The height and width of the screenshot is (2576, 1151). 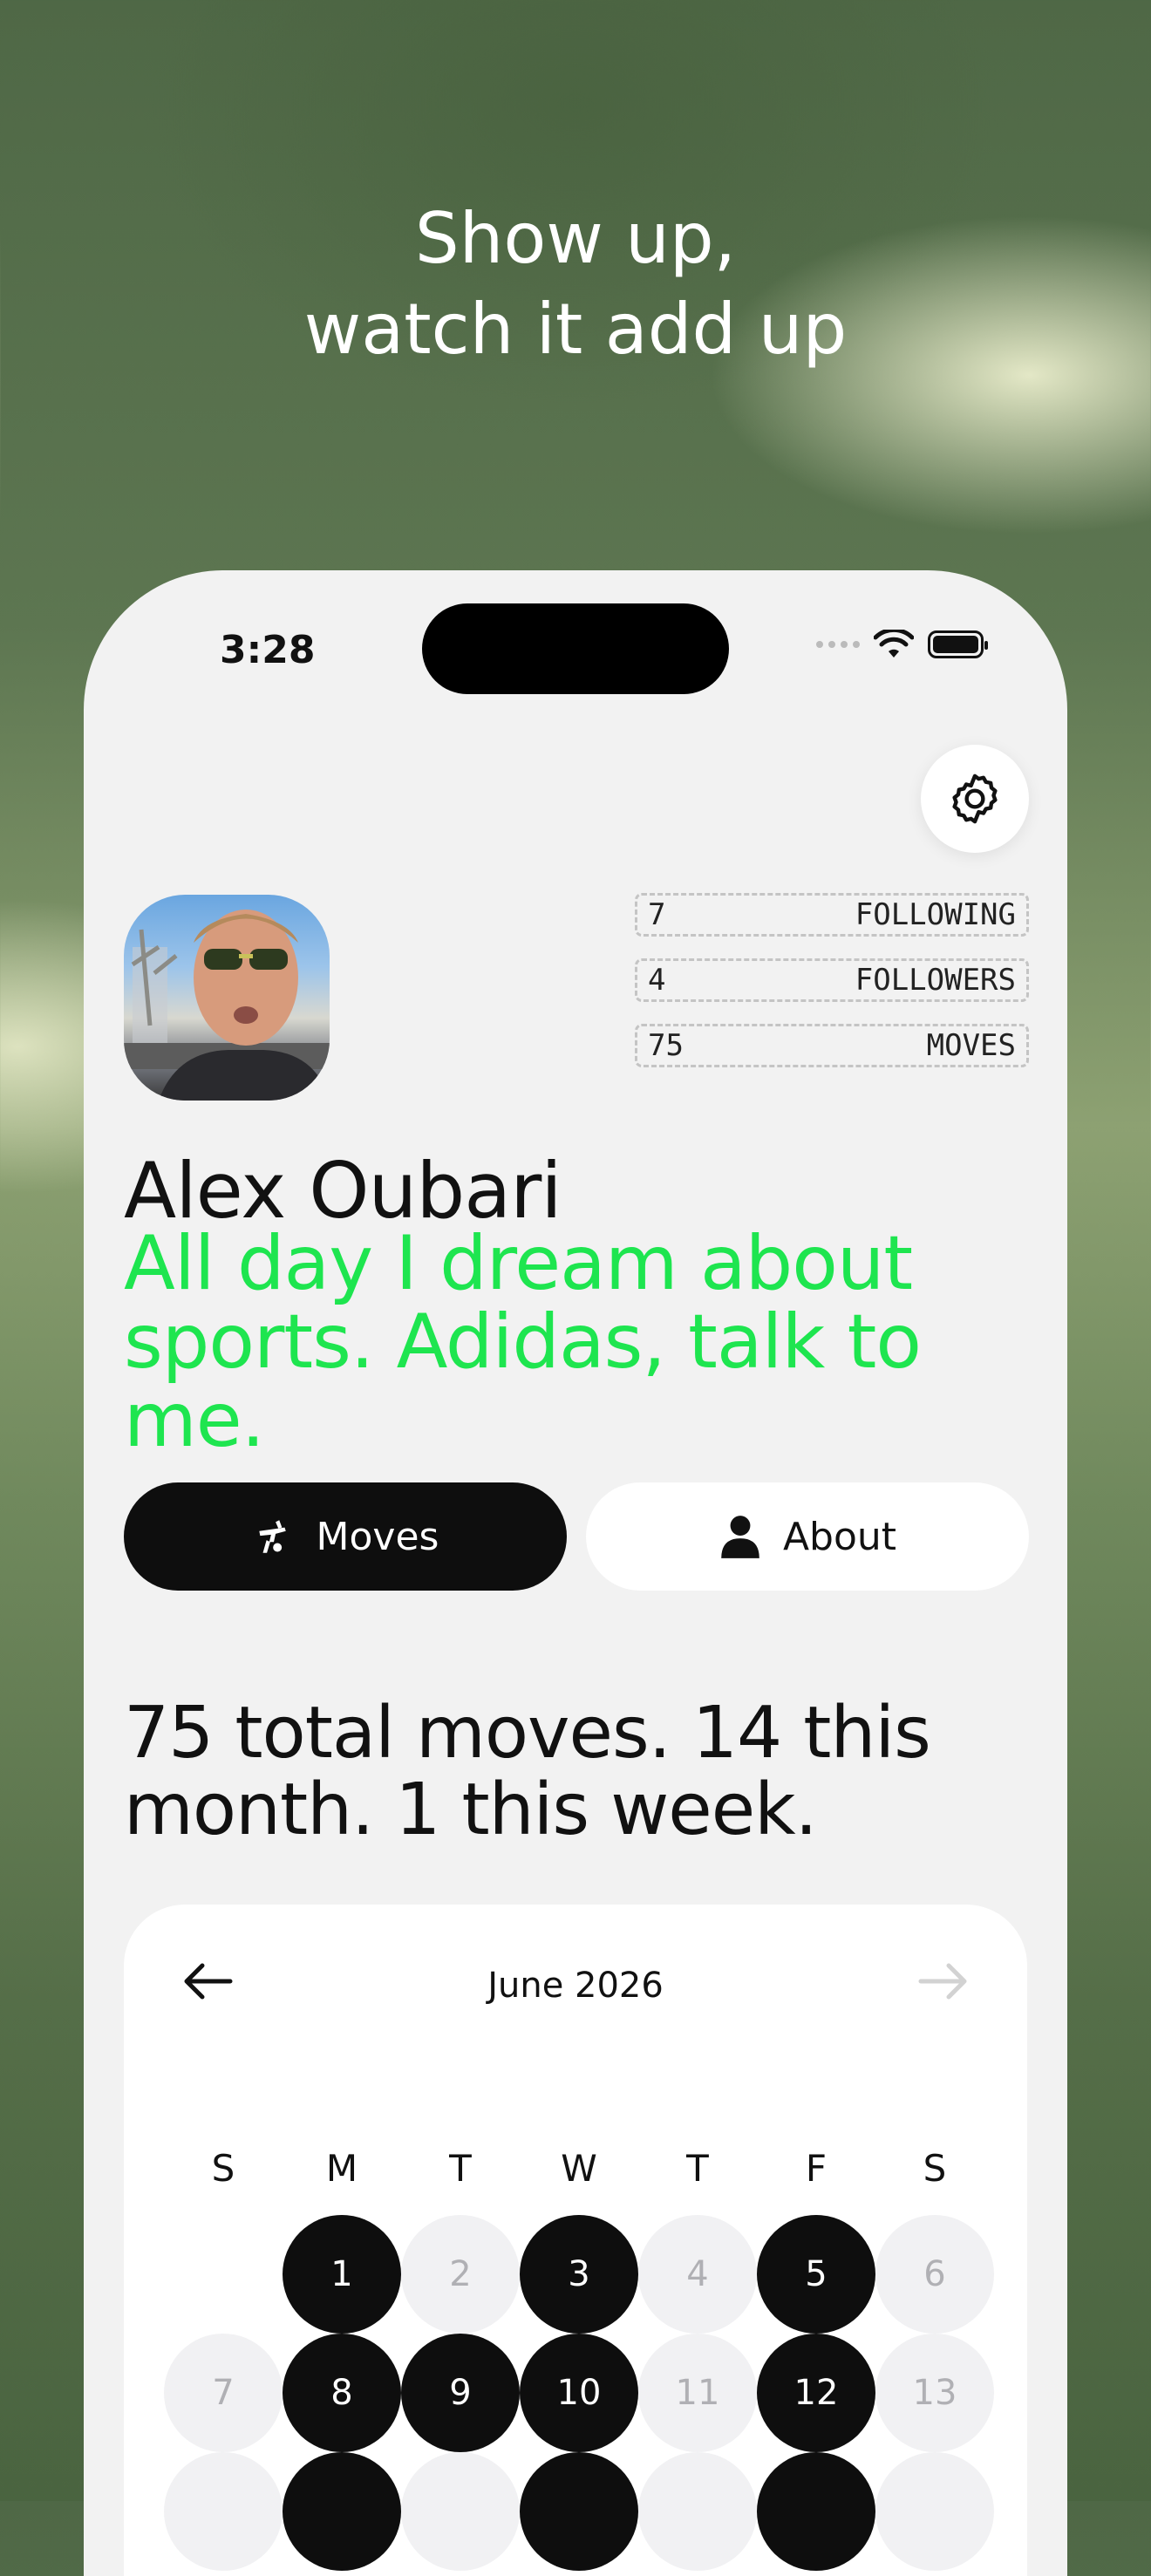 I want to click on battery-icon, so click(x=958, y=644).